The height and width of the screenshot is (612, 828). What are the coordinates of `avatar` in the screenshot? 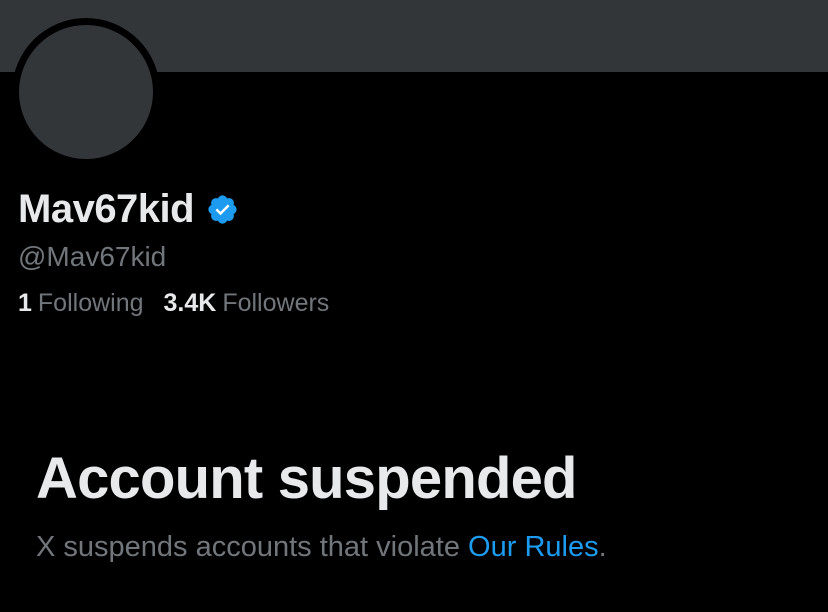 It's located at (86, 92).